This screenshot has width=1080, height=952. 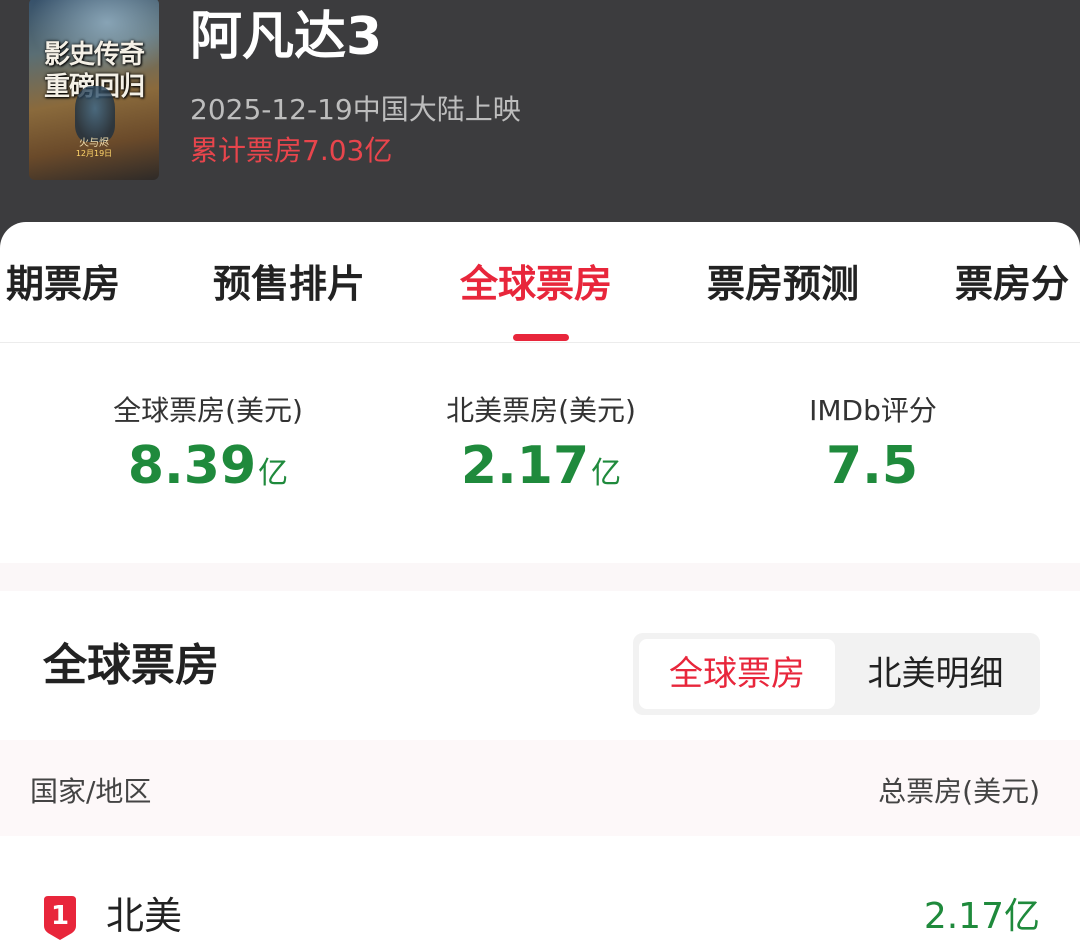 What do you see at coordinates (355, 109) in the screenshot?
I see `release-info: 2025-12-19中国大陆上映` at bounding box center [355, 109].